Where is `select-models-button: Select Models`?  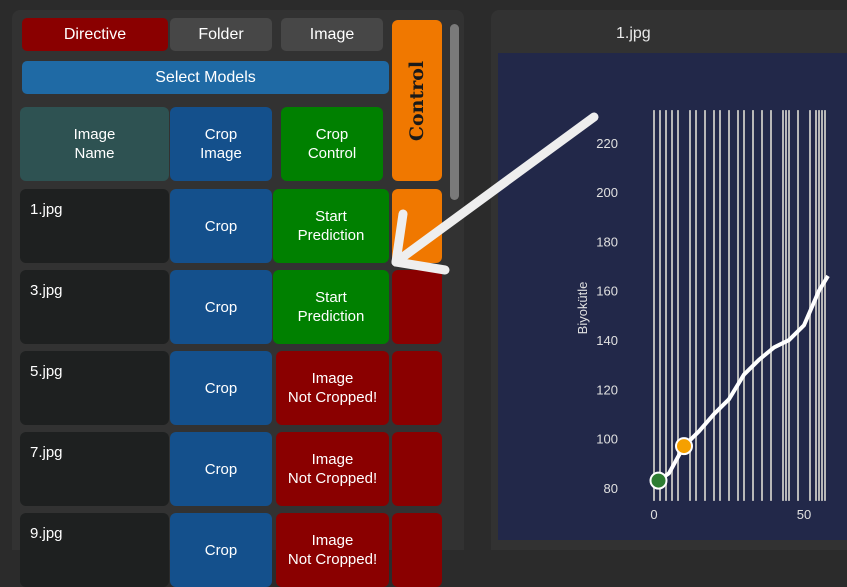
select-models-button: Select Models is located at coordinates (205, 77).